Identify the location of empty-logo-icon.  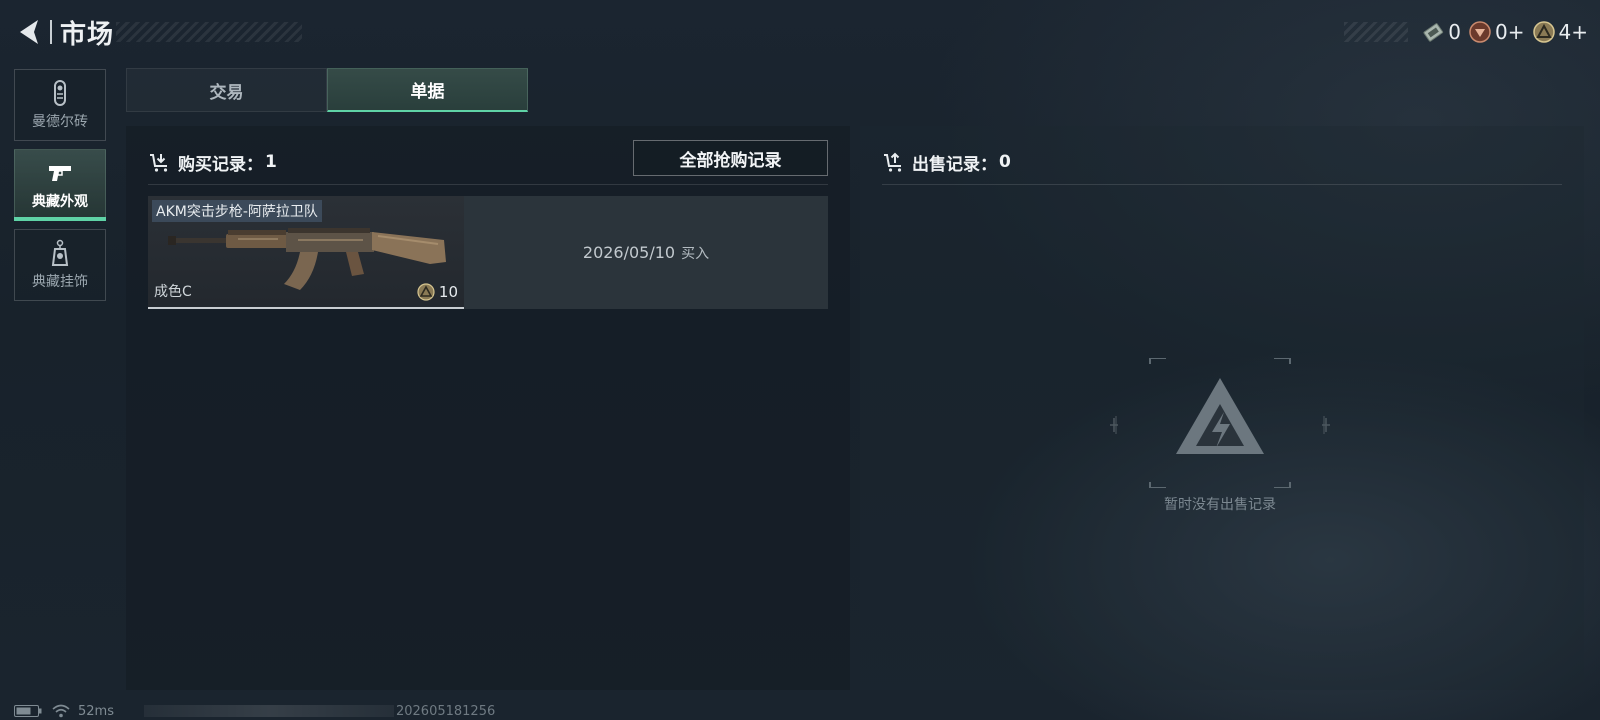
(1220, 423).